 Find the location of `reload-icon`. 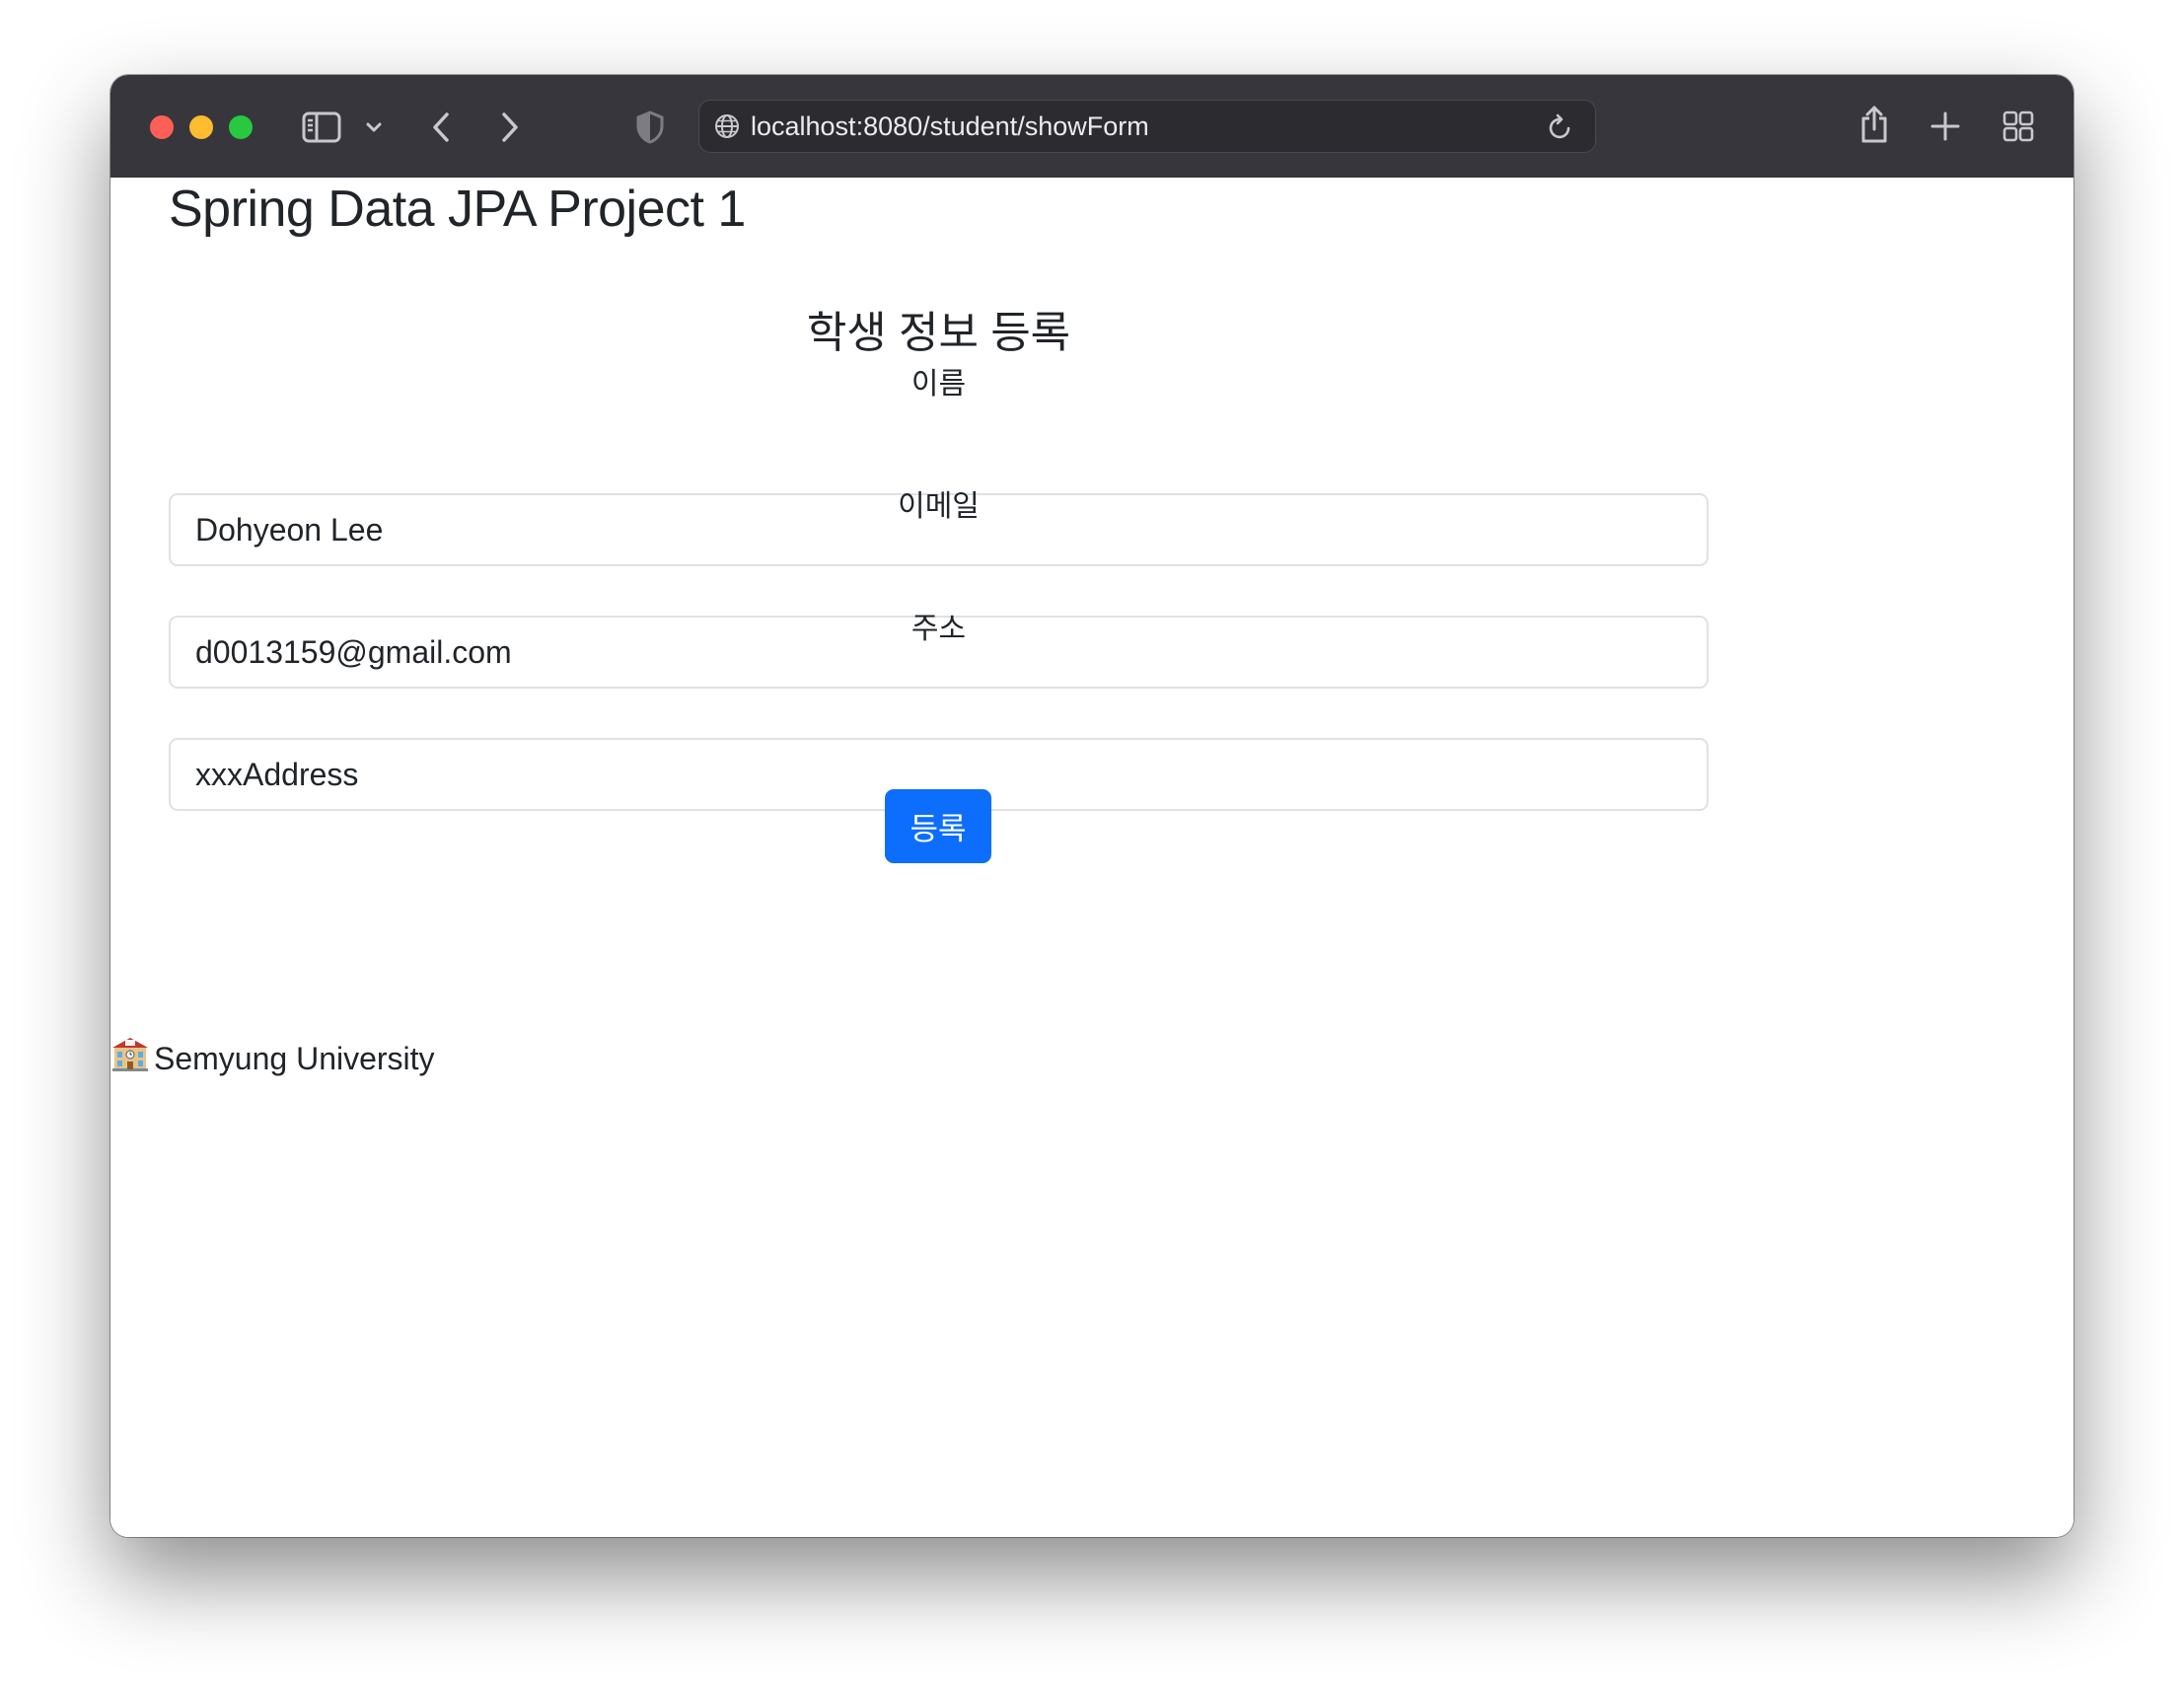

reload-icon is located at coordinates (1560, 127).